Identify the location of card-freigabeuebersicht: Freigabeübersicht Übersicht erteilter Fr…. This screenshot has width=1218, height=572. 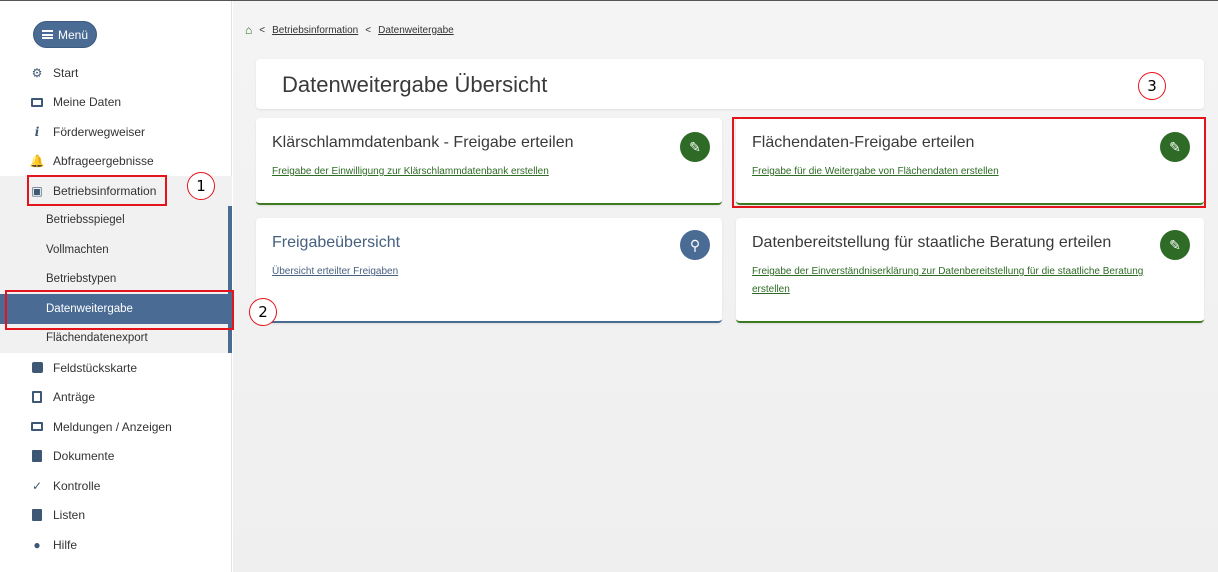
(489, 270).